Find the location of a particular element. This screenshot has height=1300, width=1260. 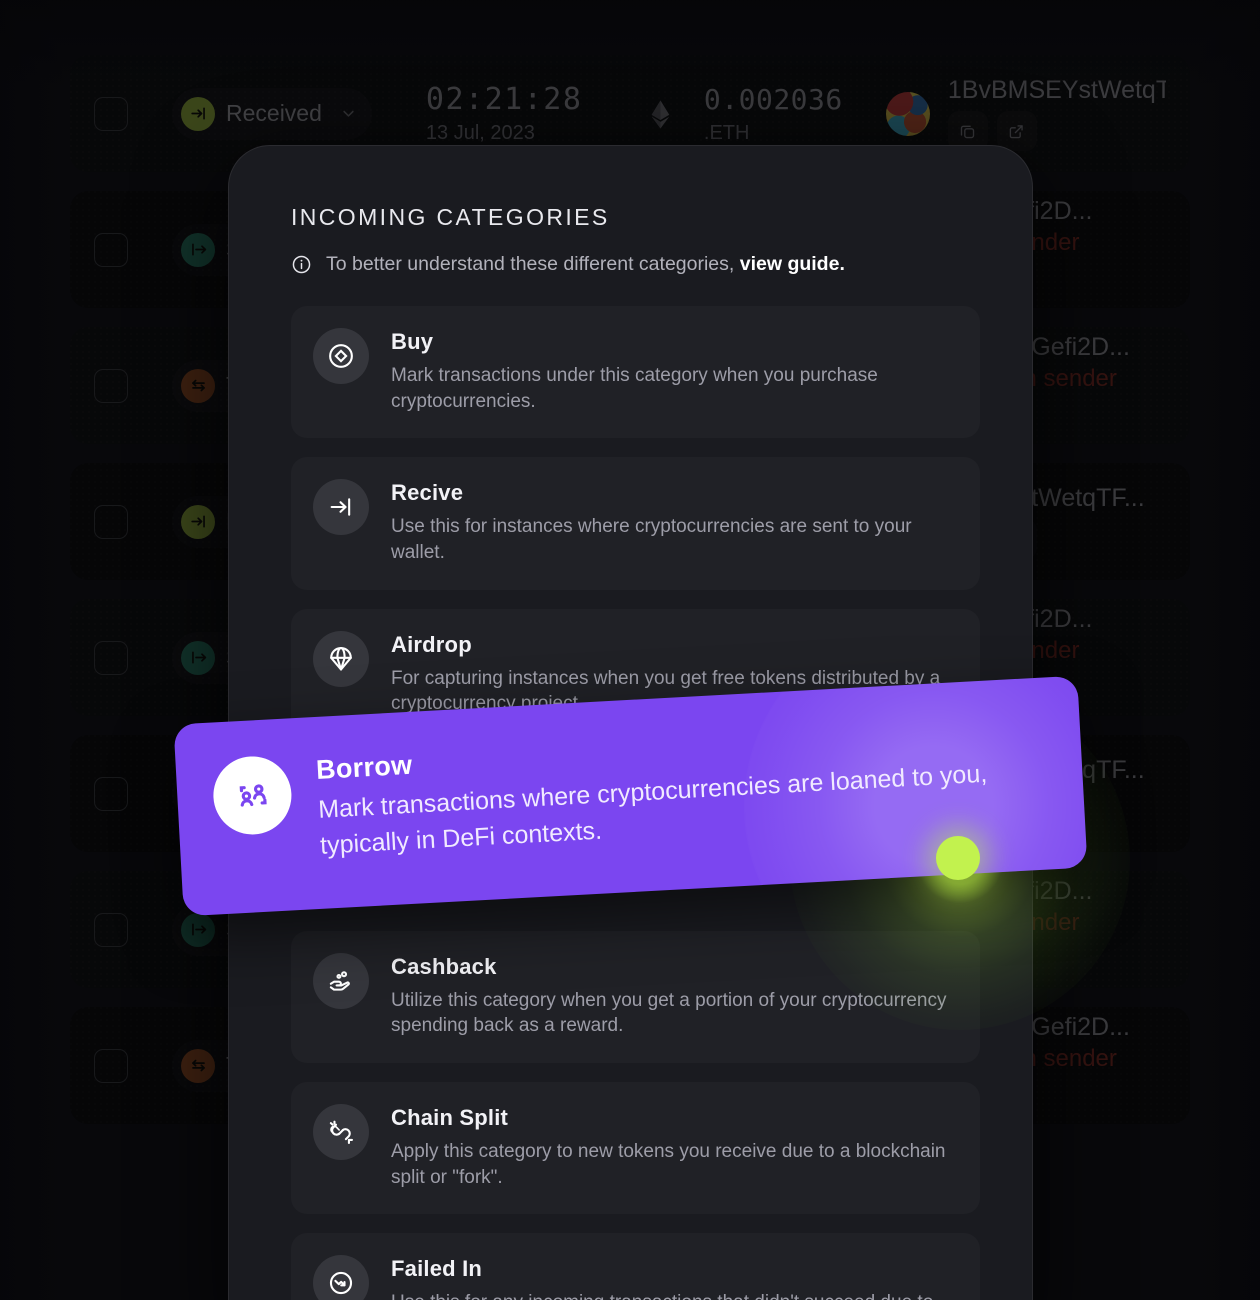

category-name: Chain Split is located at coordinates (450, 1118).